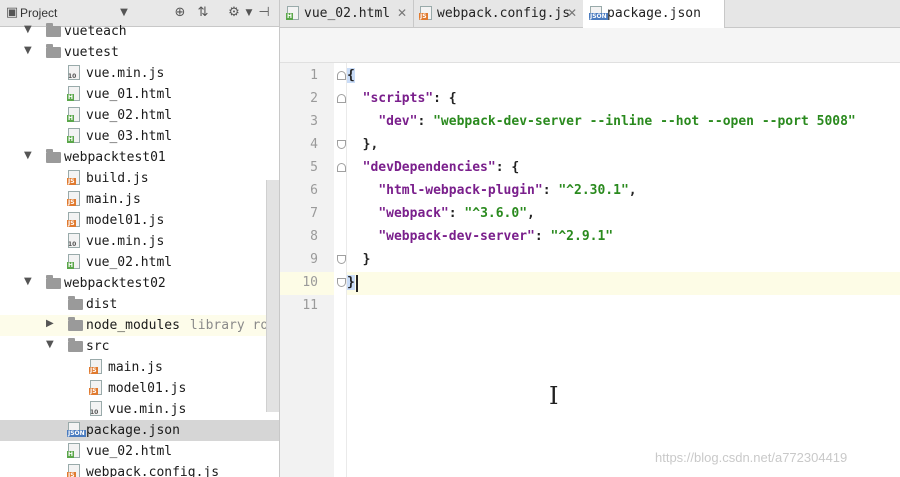 This screenshot has height=477, width=900. What do you see at coordinates (398, 98) in the screenshot?
I see `json-key: "scripts"` at bounding box center [398, 98].